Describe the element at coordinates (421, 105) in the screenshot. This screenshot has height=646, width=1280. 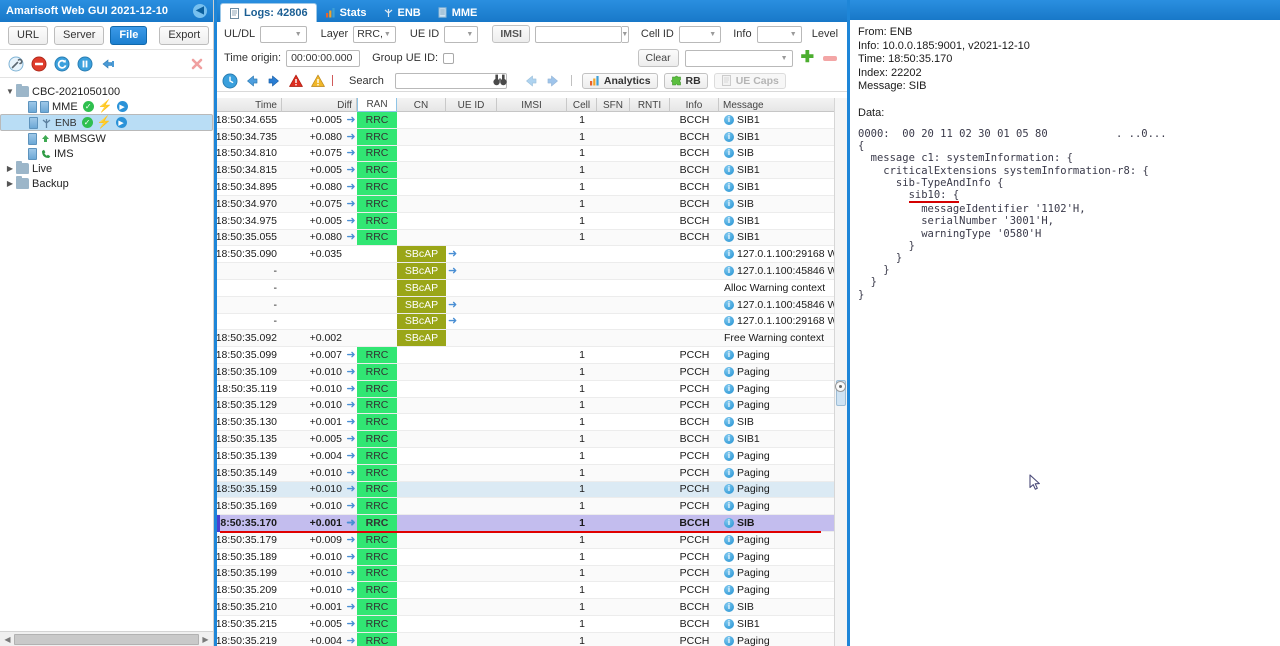
I see `col-header-cn: CN` at that location.